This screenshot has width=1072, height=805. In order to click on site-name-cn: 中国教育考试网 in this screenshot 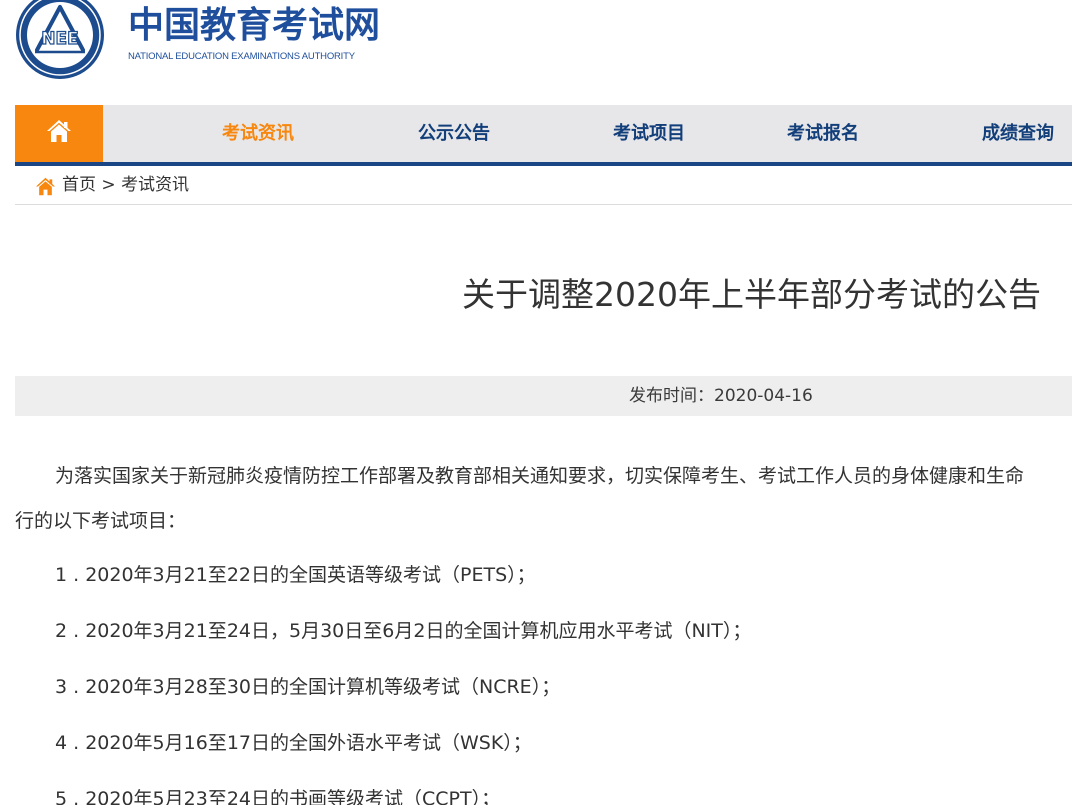, I will do `click(254, 25)`.